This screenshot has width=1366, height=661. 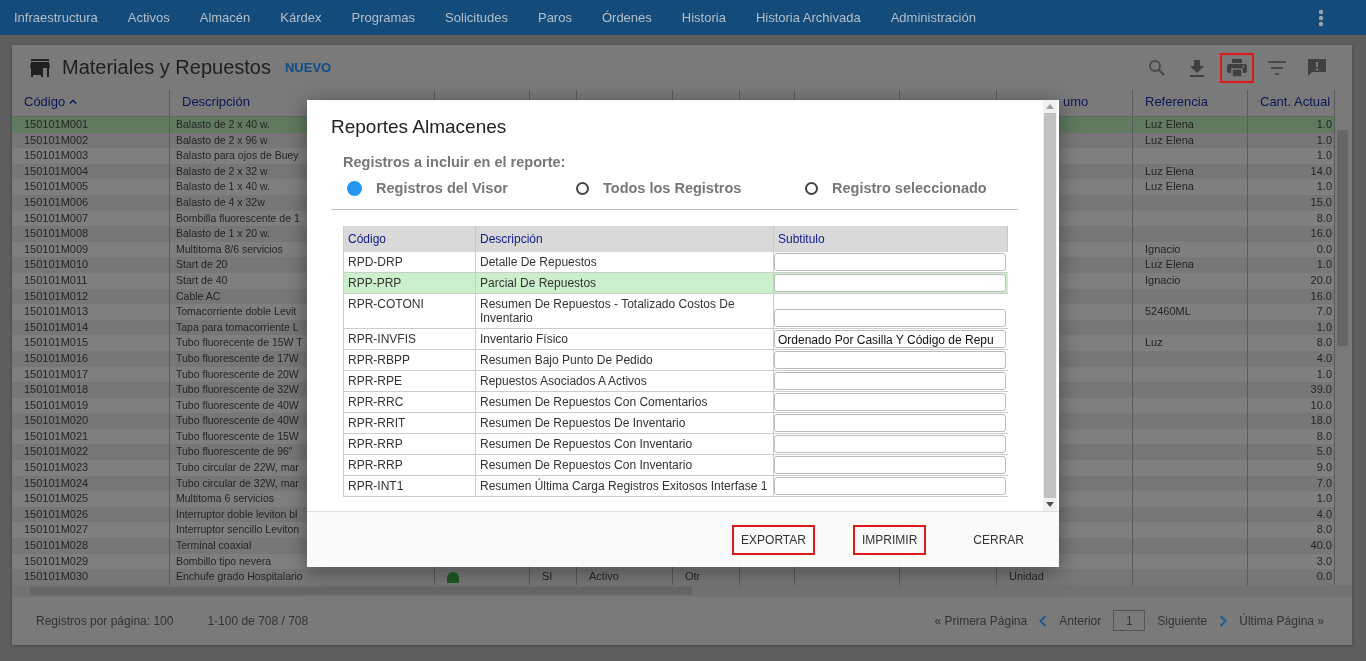 I want to click on column-header: Descripción, so click(x=625, y=239).